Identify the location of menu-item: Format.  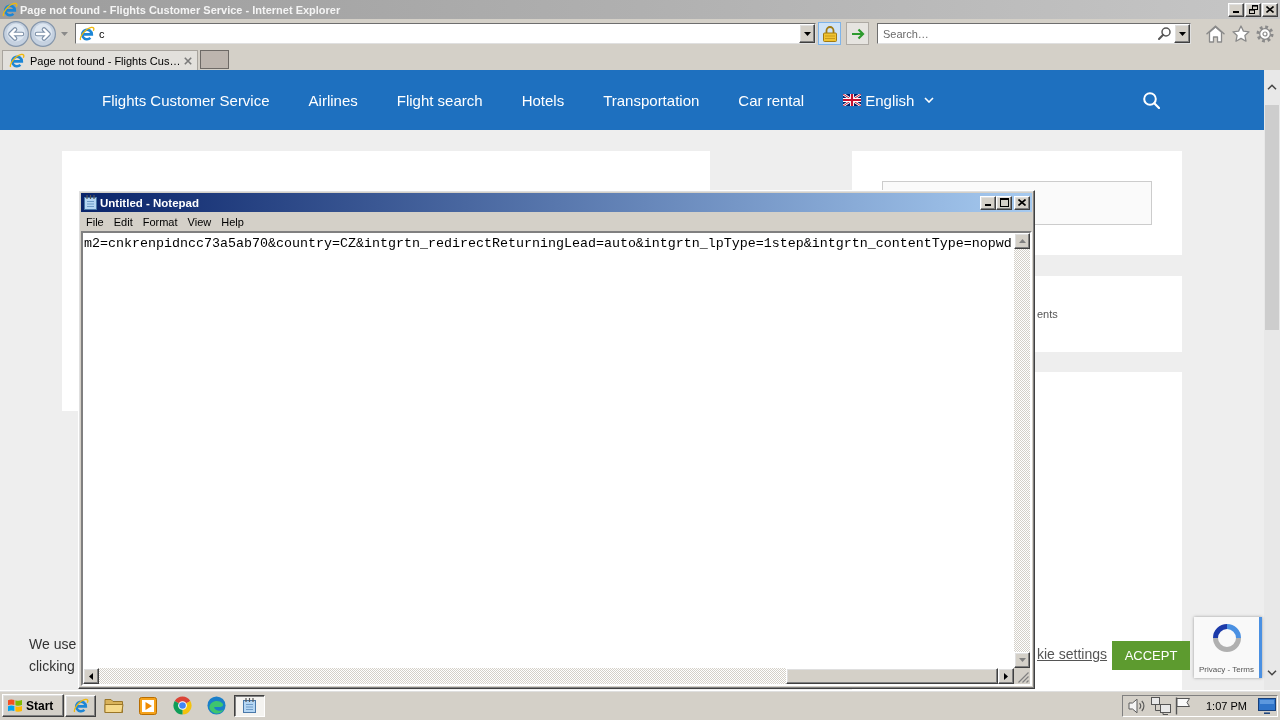
(160, 221).